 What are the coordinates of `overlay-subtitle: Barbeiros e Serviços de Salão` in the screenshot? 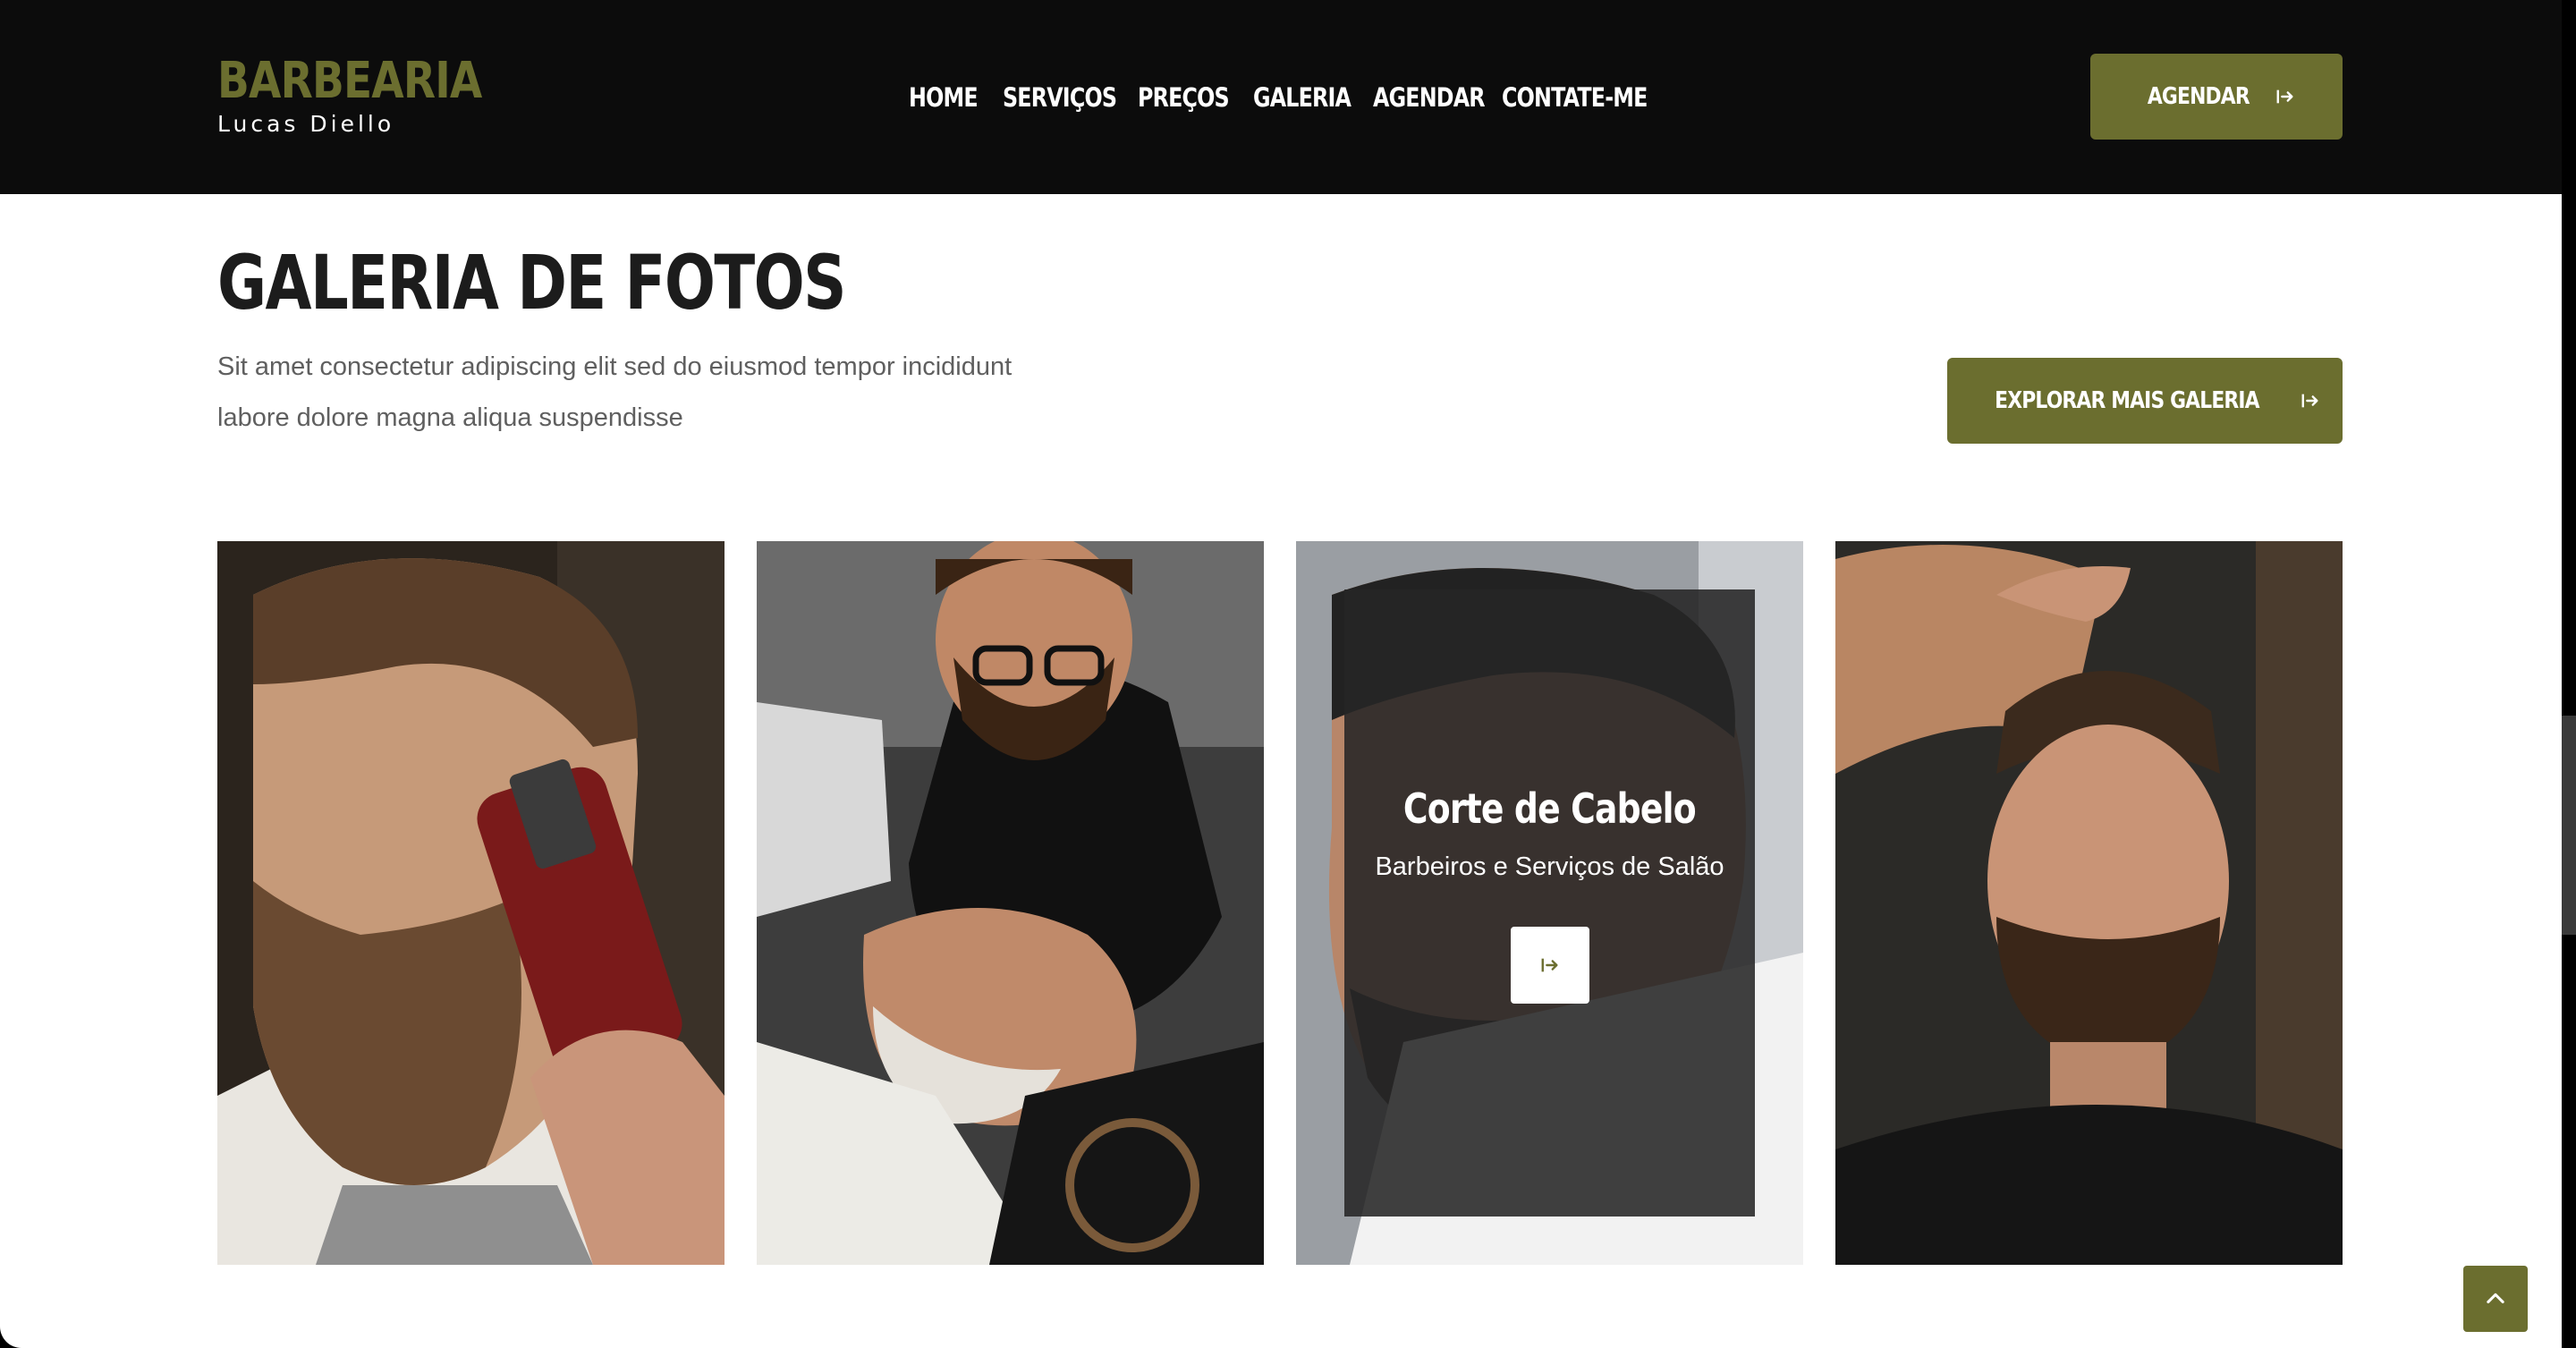 It's located at (1549, 866).